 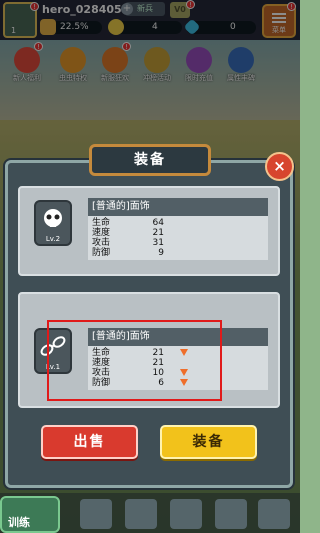 What do you see at coordinates (101, 243) in the screenshot?
I see `stat-label: 攻击` at bounding box center [101, 243].